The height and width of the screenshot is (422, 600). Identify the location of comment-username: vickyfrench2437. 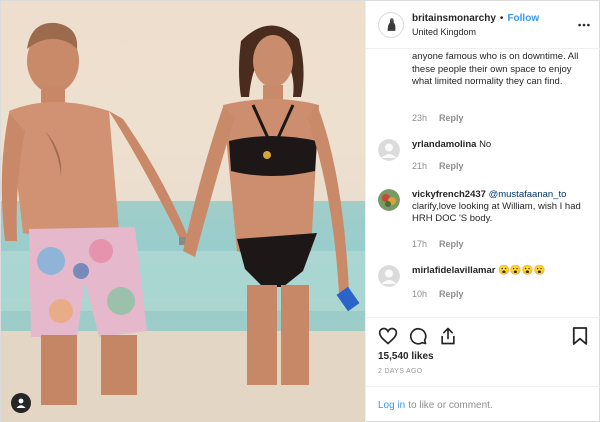
(449, 194).